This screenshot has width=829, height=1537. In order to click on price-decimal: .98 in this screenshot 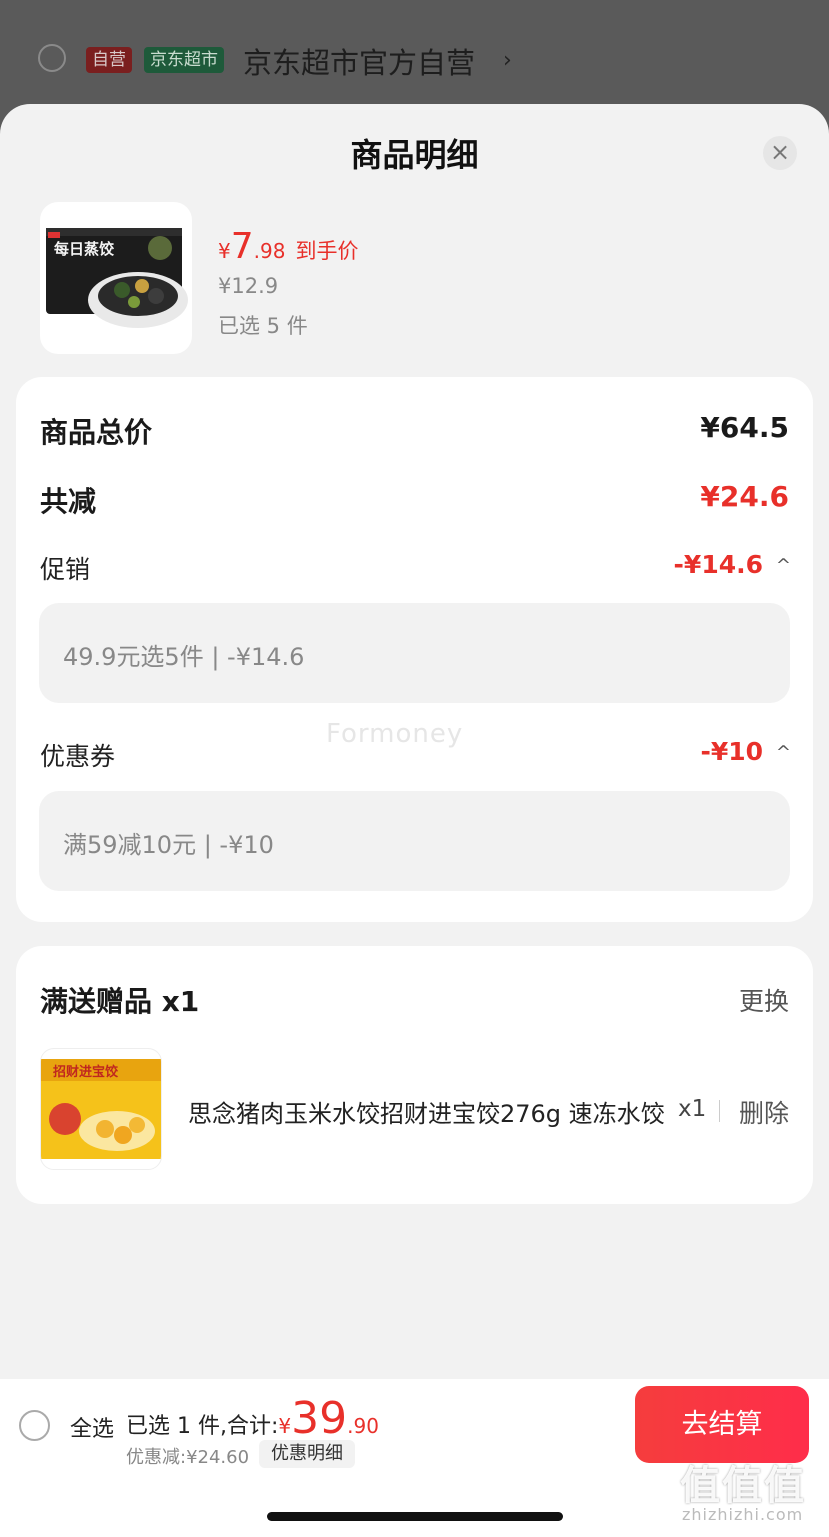, I will do `click(269, 251)`.